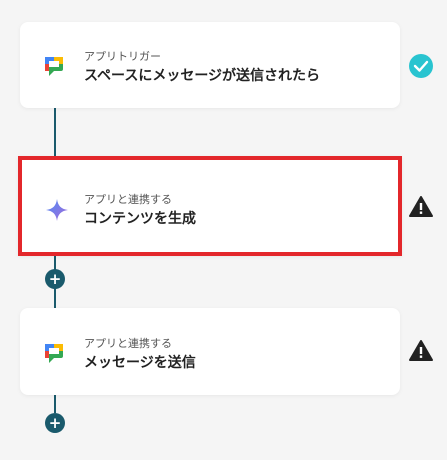  What do you see at coordinates (202, 76) in the screenshot?
I see `step-title: スペースにメッセージが送信されたら` at bounding box center [202, 76].